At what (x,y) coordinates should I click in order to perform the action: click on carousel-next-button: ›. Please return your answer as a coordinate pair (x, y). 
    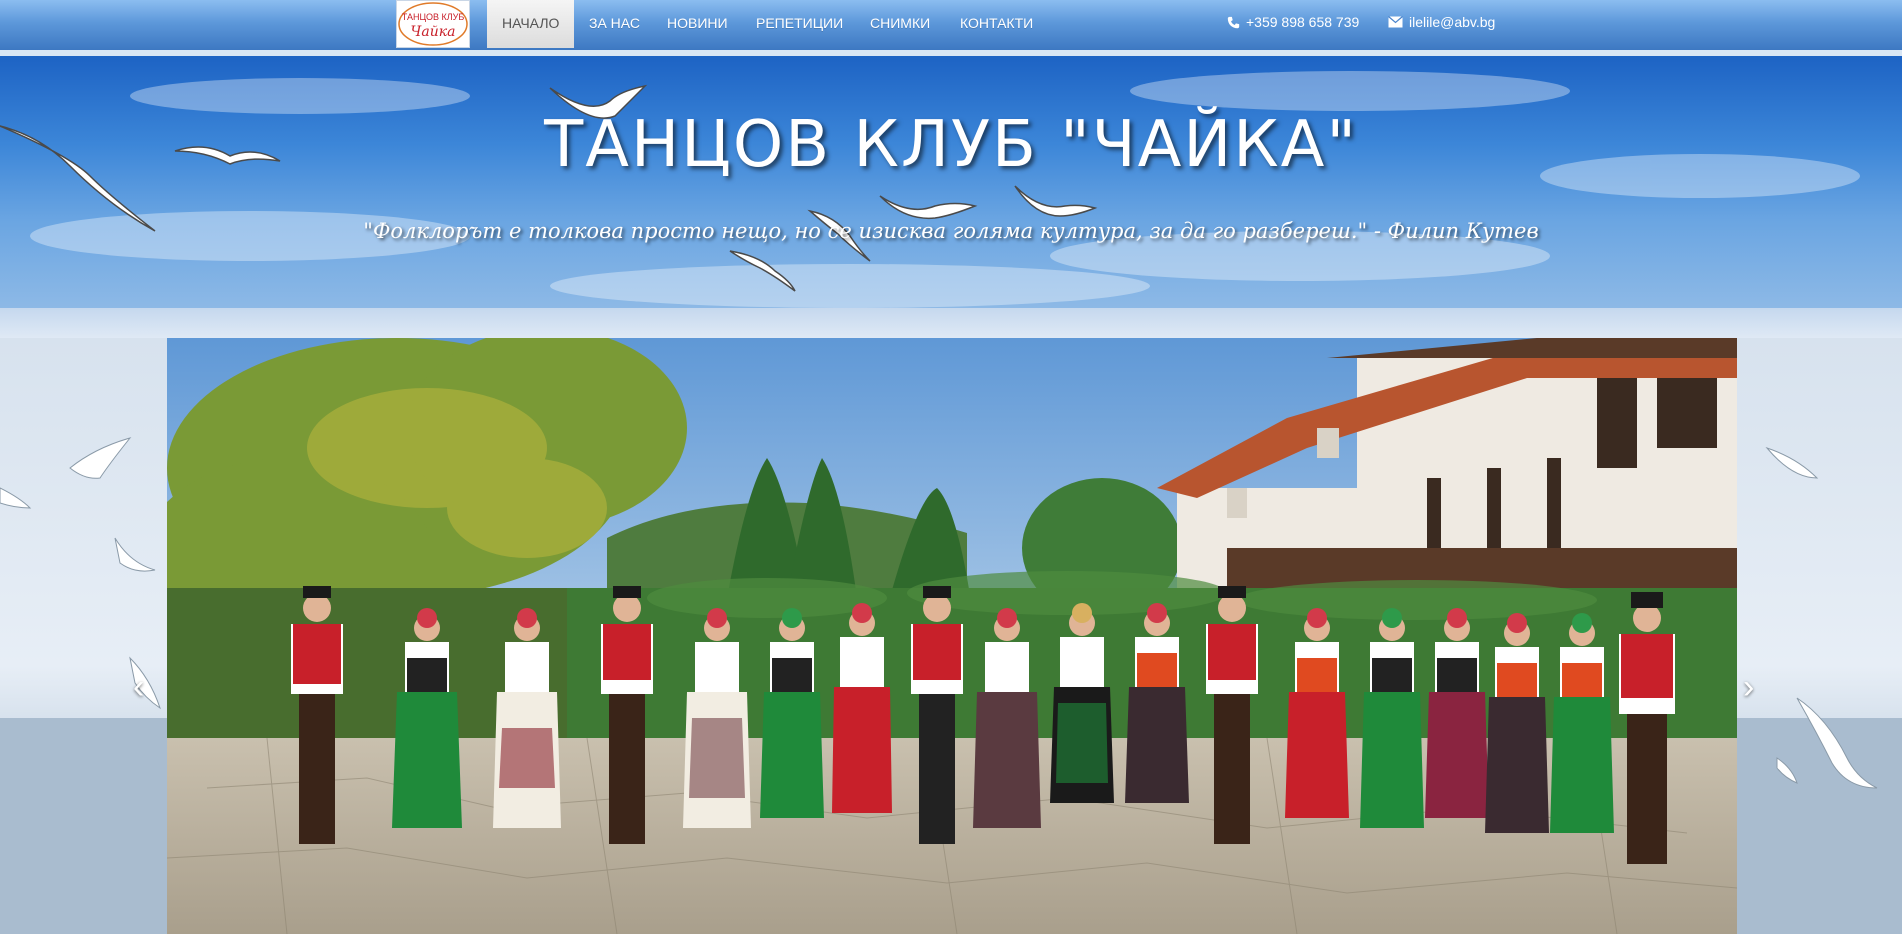
    Looking at the image, I should click on (1748, 687).